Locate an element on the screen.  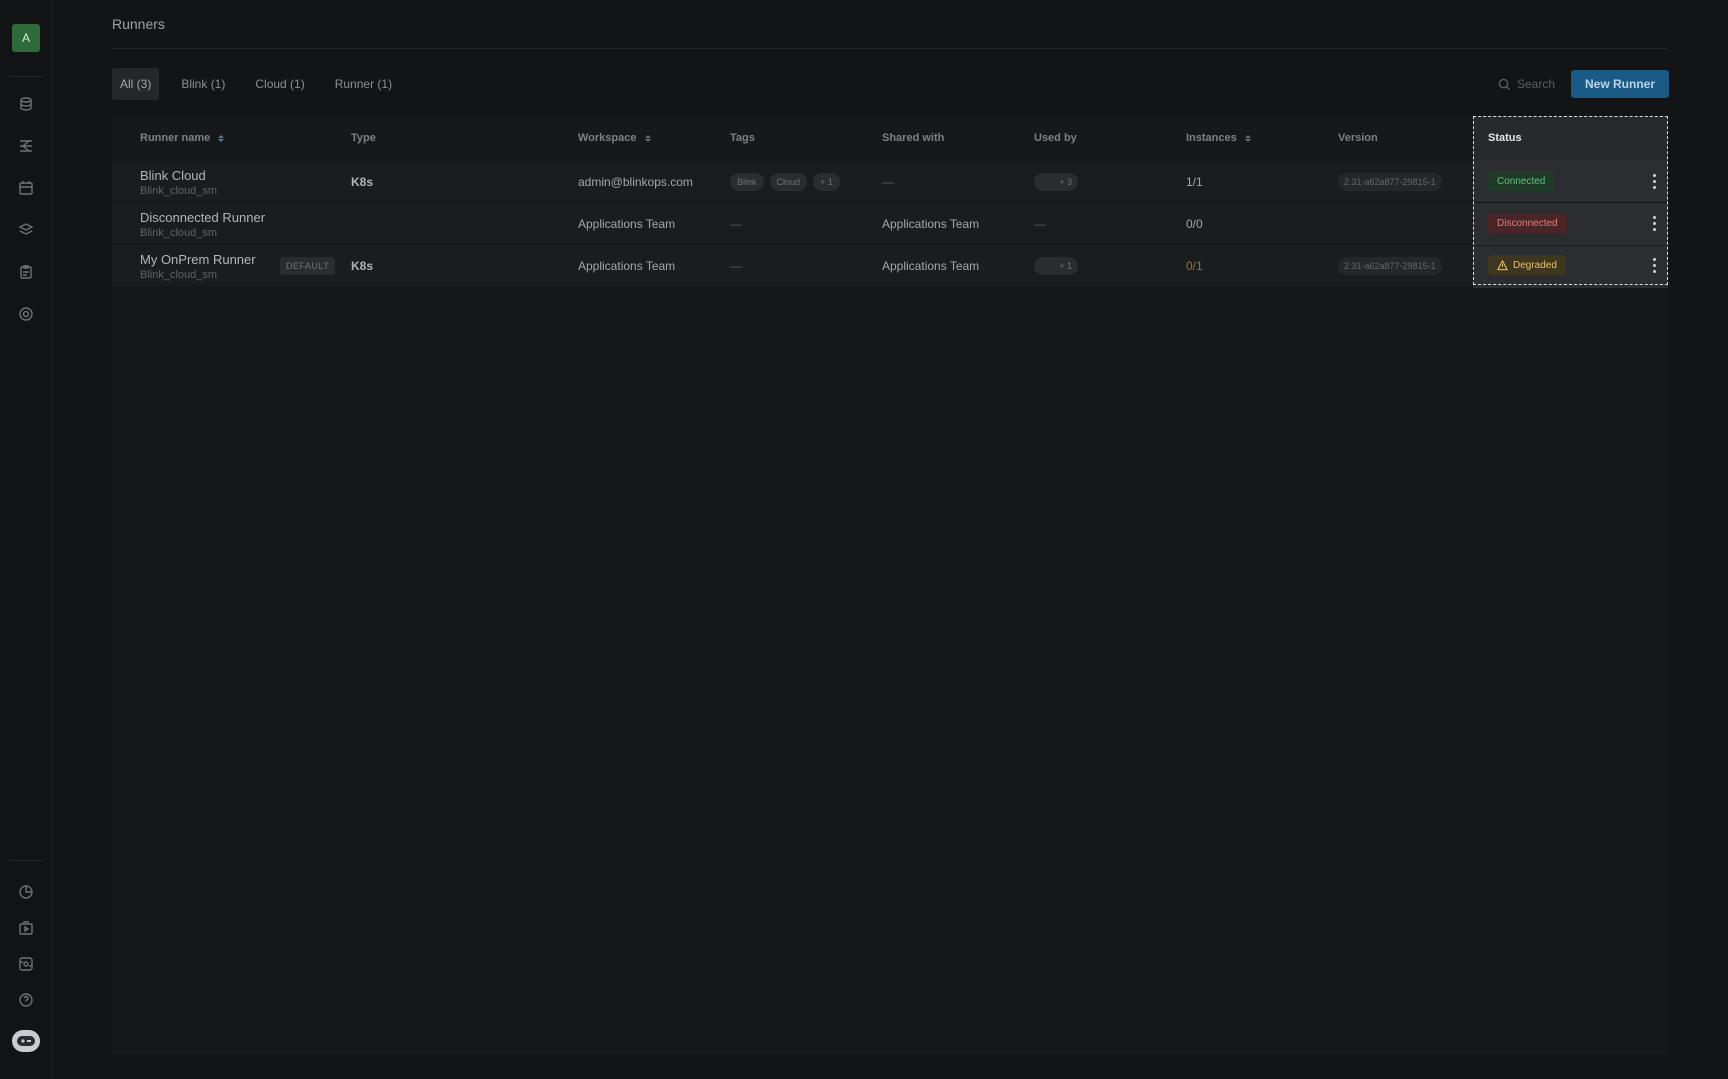
search-icon is located at coordinates (1504, 84).